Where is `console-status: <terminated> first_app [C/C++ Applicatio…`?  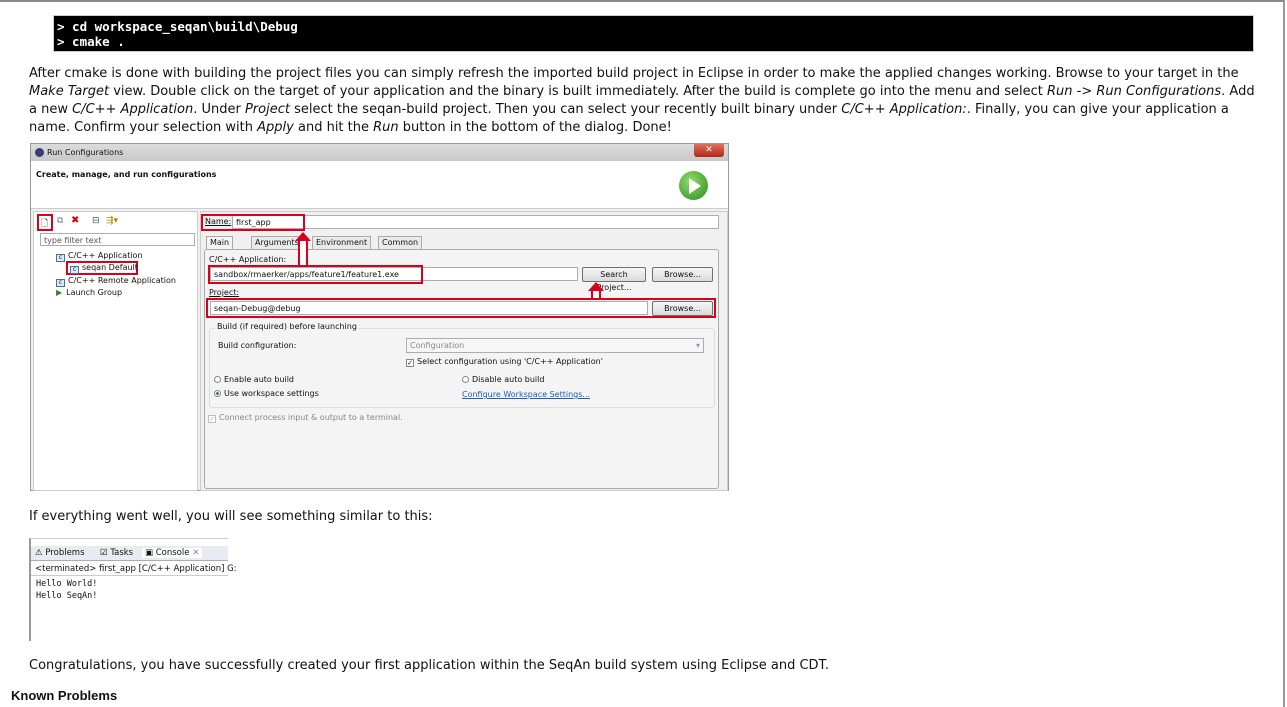 console-status: <terminated> first_app [C/C++ Applicatio… is located at coordinates (136, 569).